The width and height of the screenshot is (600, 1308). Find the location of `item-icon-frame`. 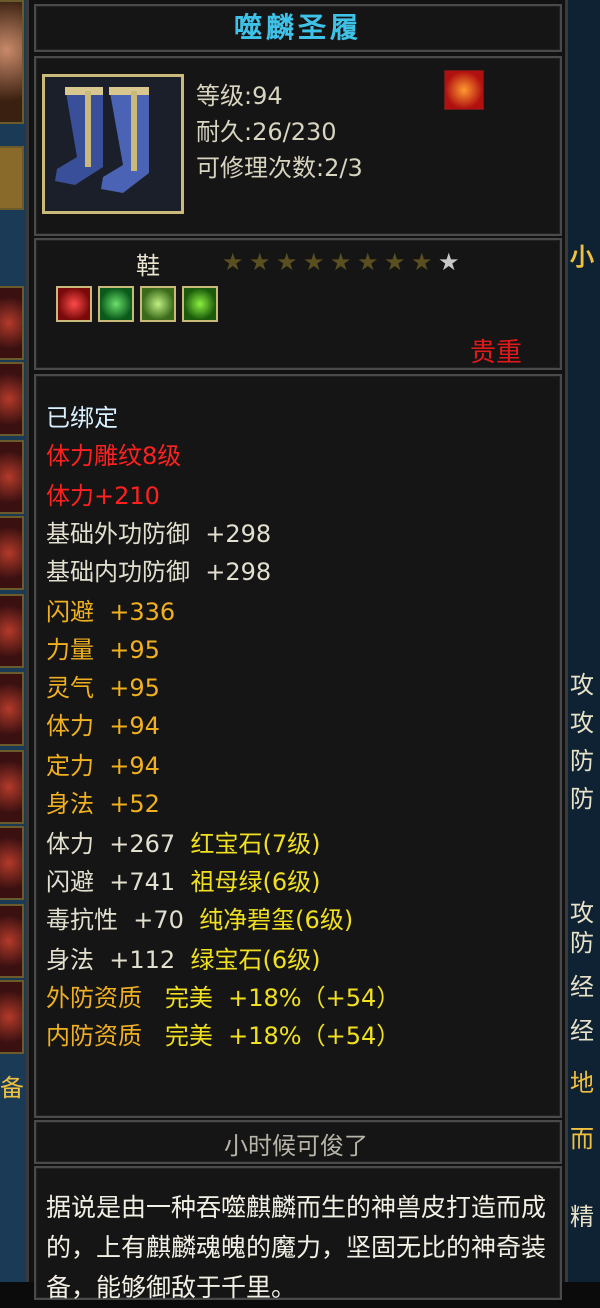

item-icon-frame is located at coordinates (113, 144).